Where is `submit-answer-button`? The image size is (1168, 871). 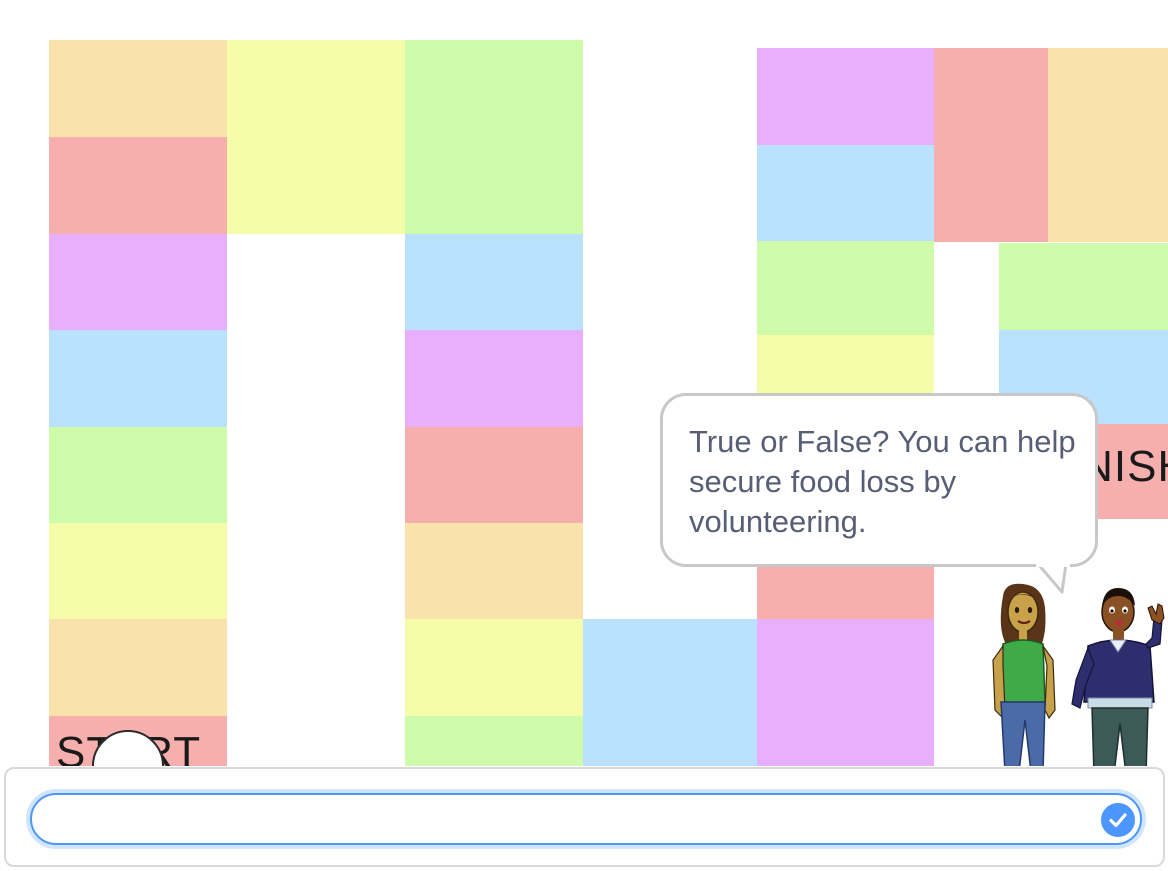 submit-answer-button is located at coordinates (1118, 820).